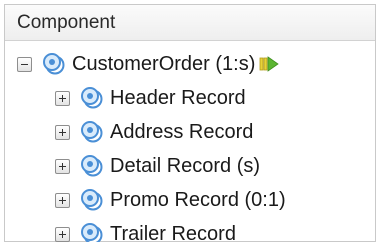  I want to click on tree-node-label: Detail Record (s), so click(185, 165).